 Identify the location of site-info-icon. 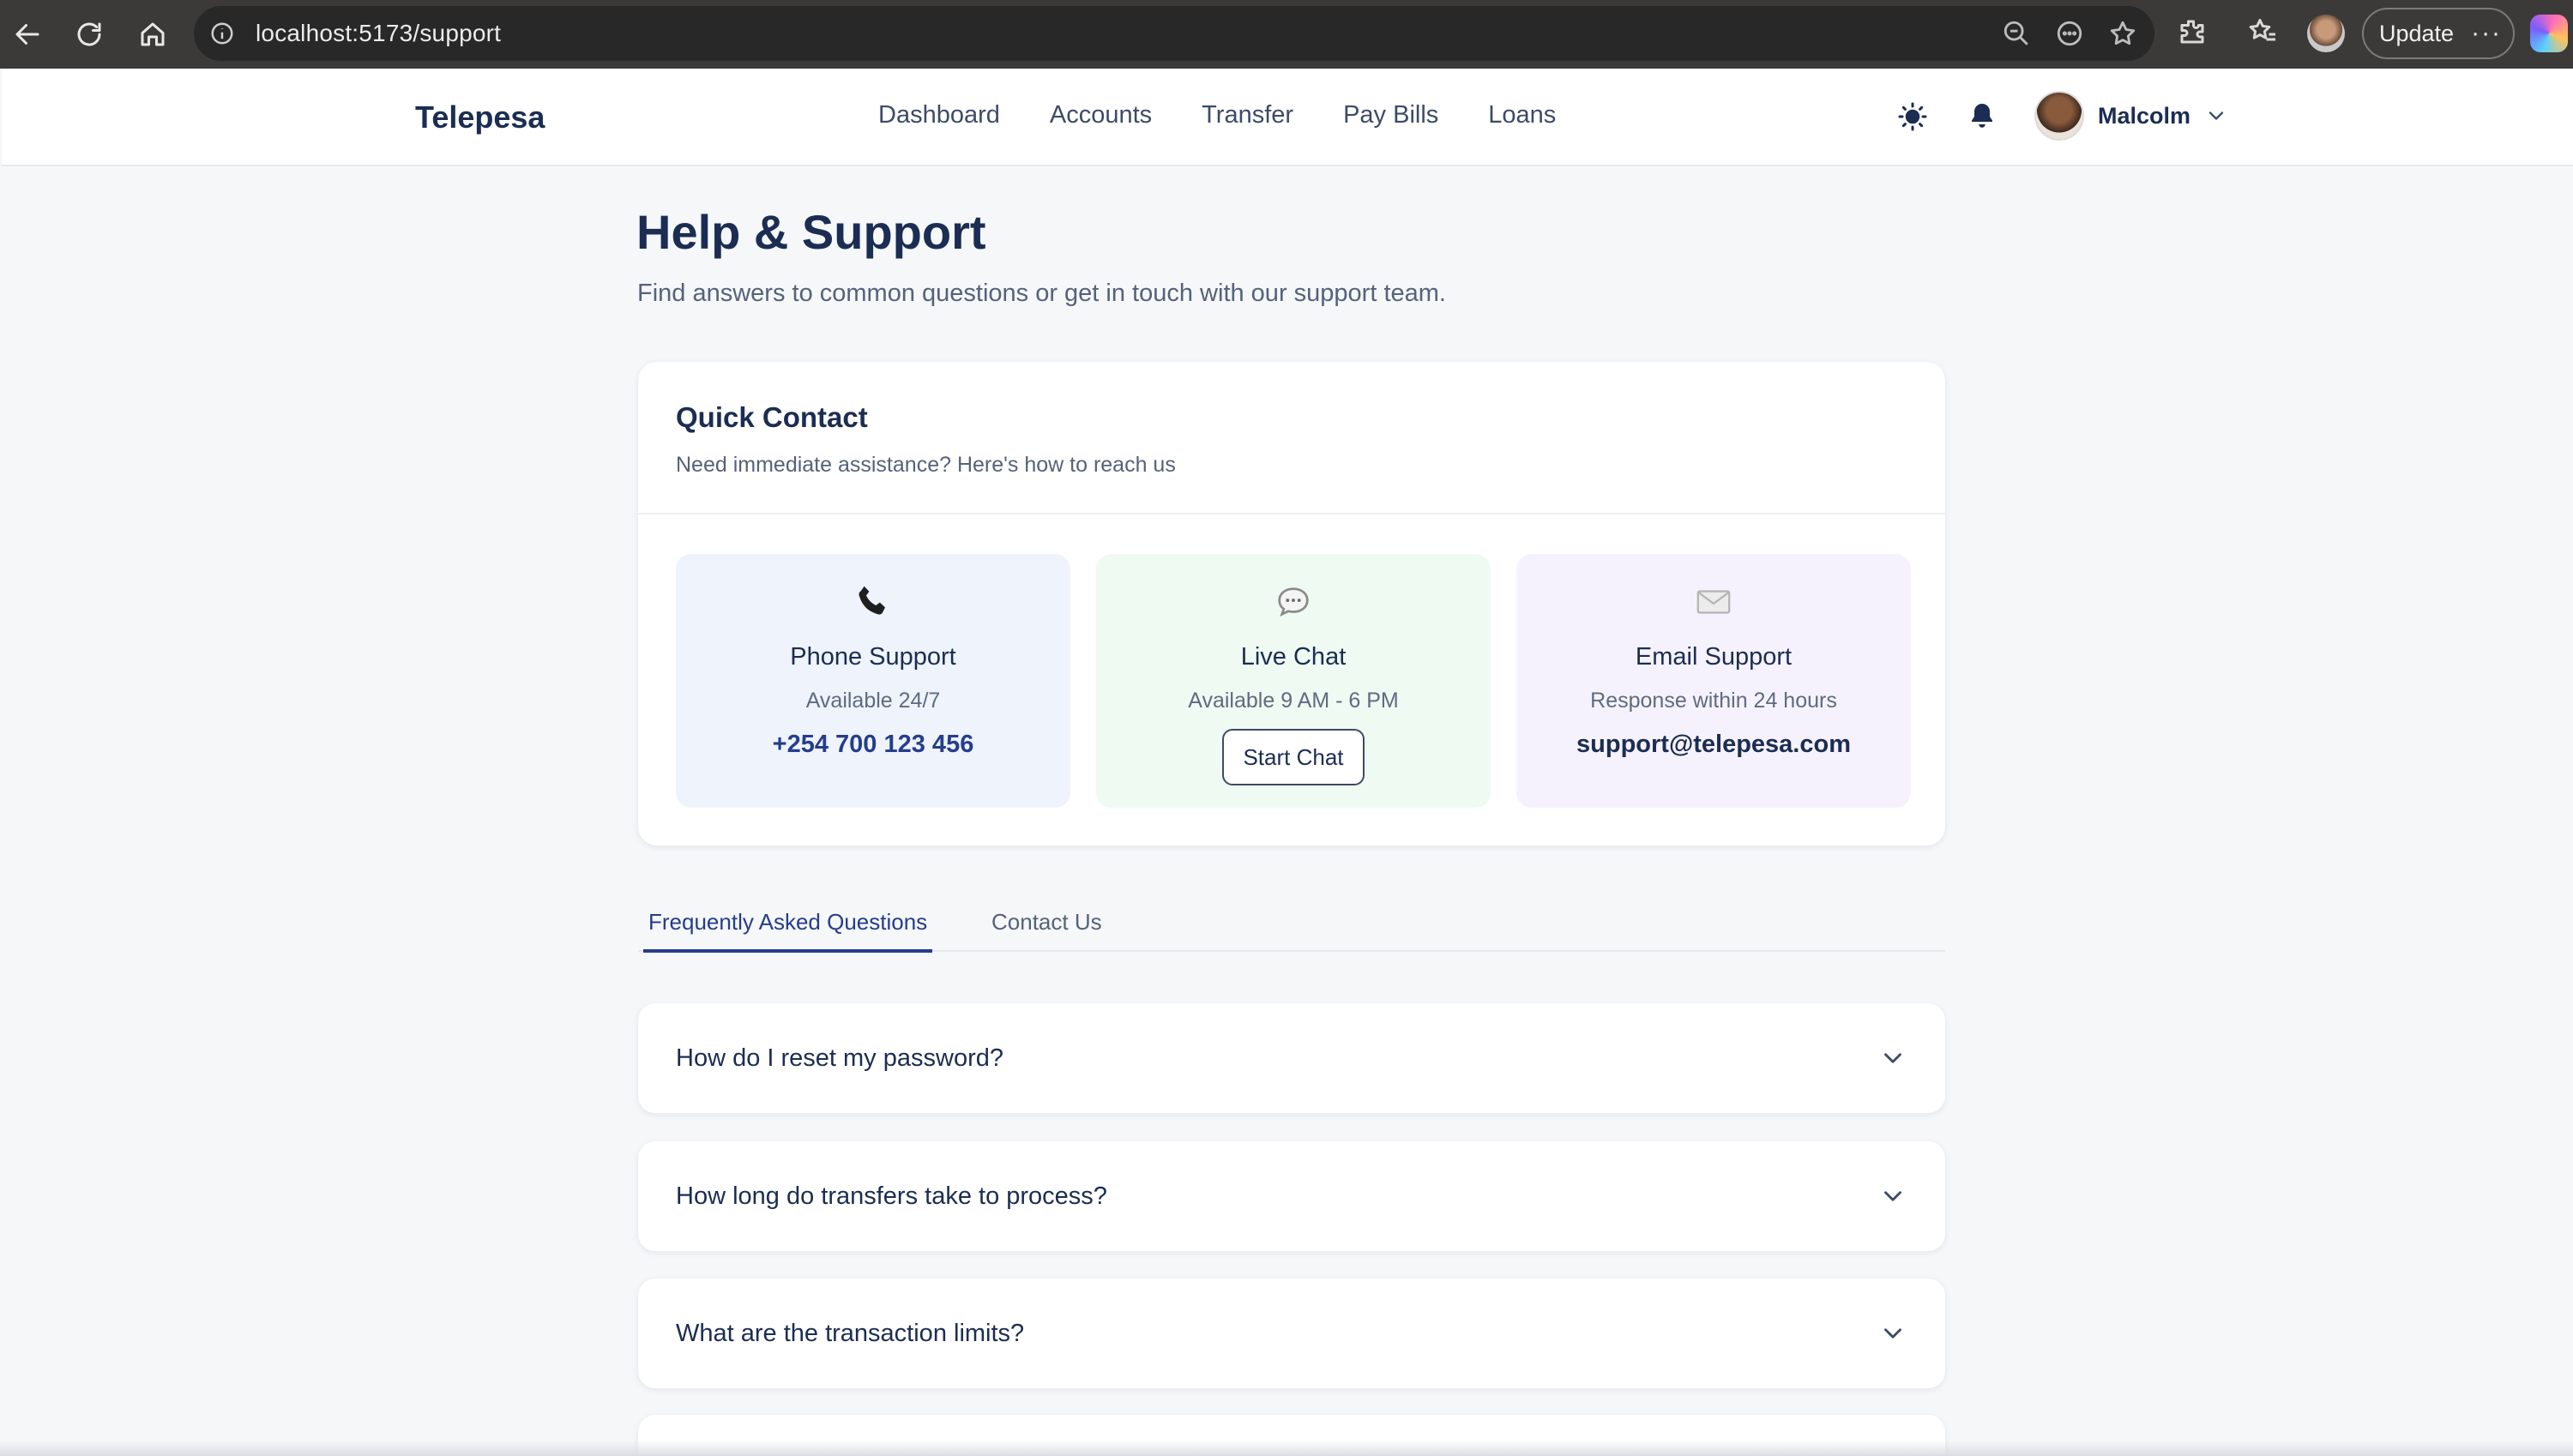
(222, 34).